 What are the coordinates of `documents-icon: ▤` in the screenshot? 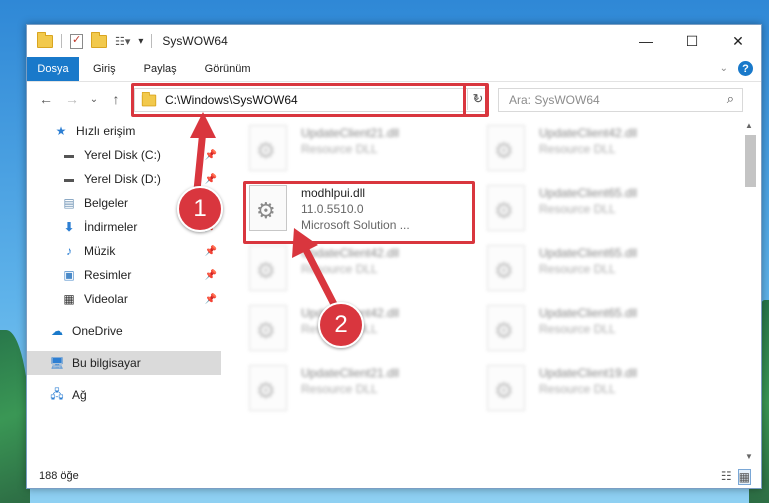 It's located at (69, 203).